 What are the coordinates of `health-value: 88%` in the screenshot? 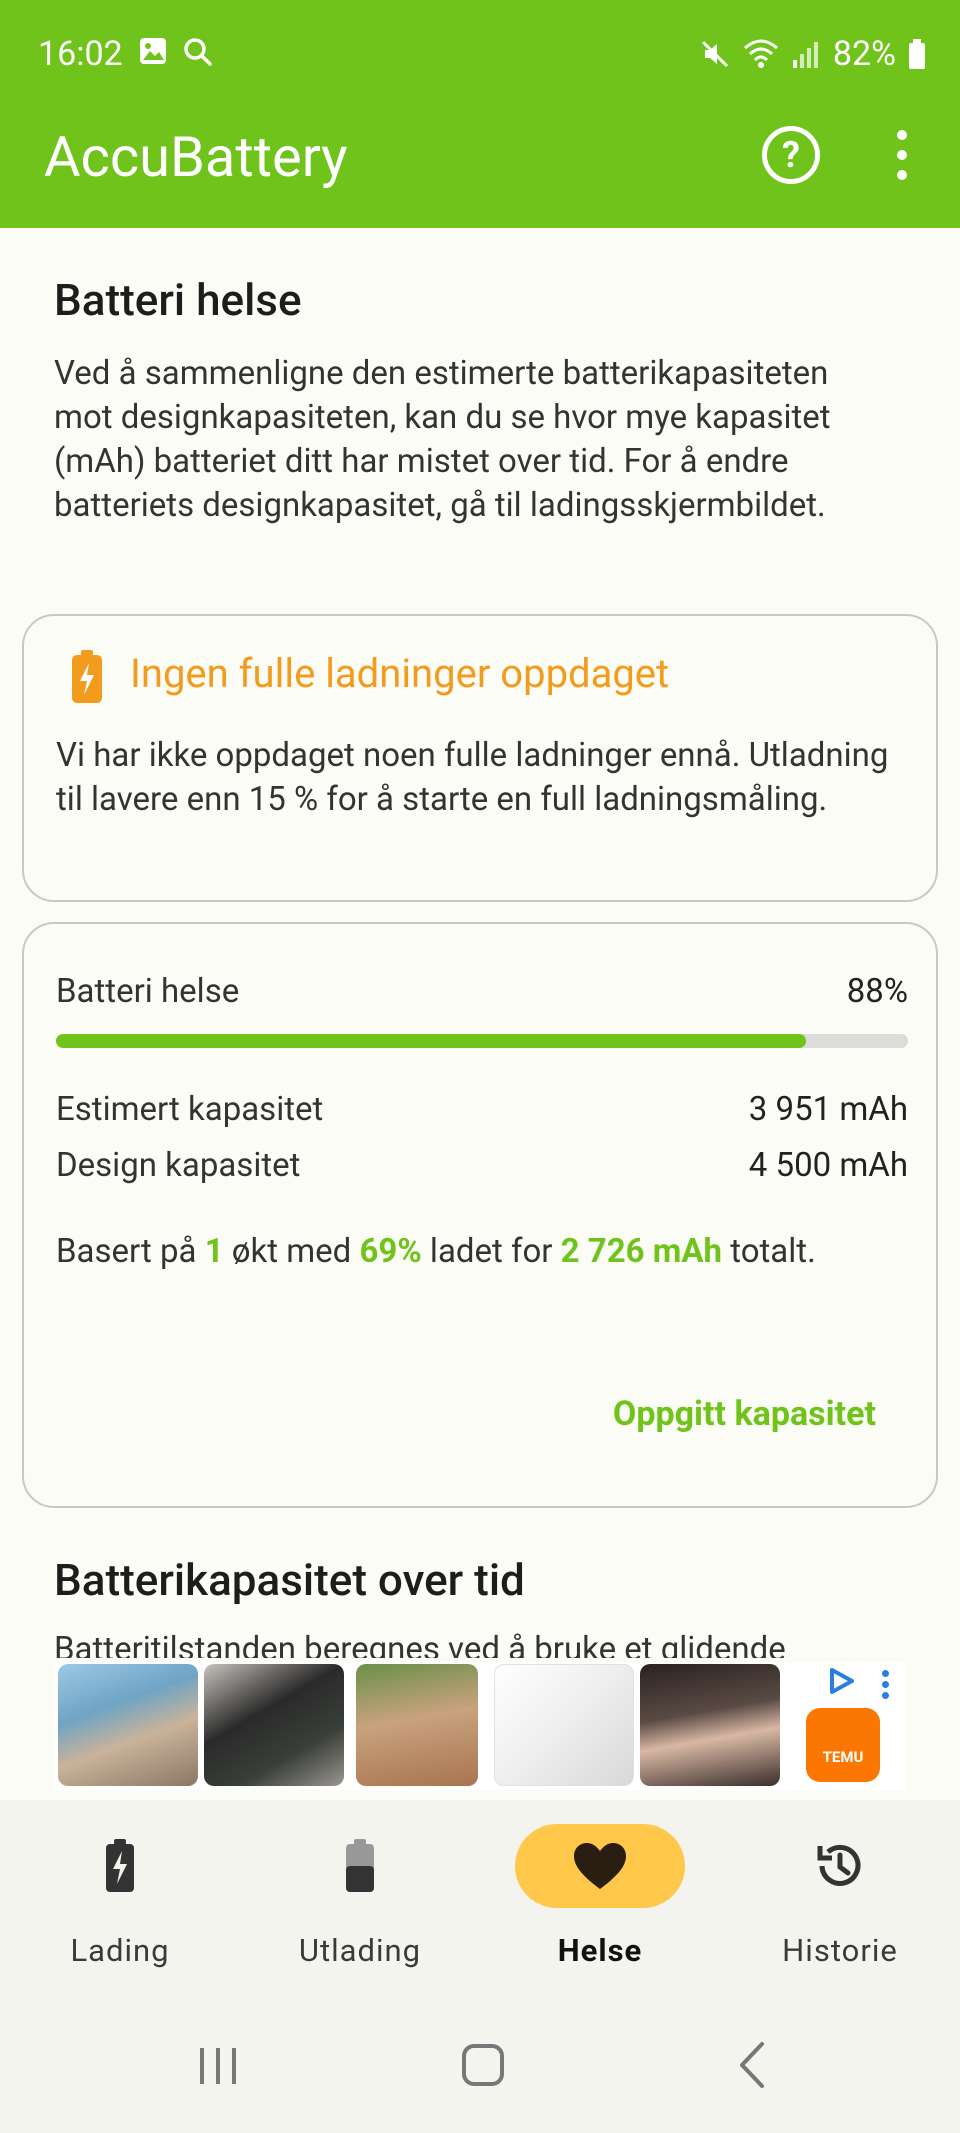 It's located at (877, 991).